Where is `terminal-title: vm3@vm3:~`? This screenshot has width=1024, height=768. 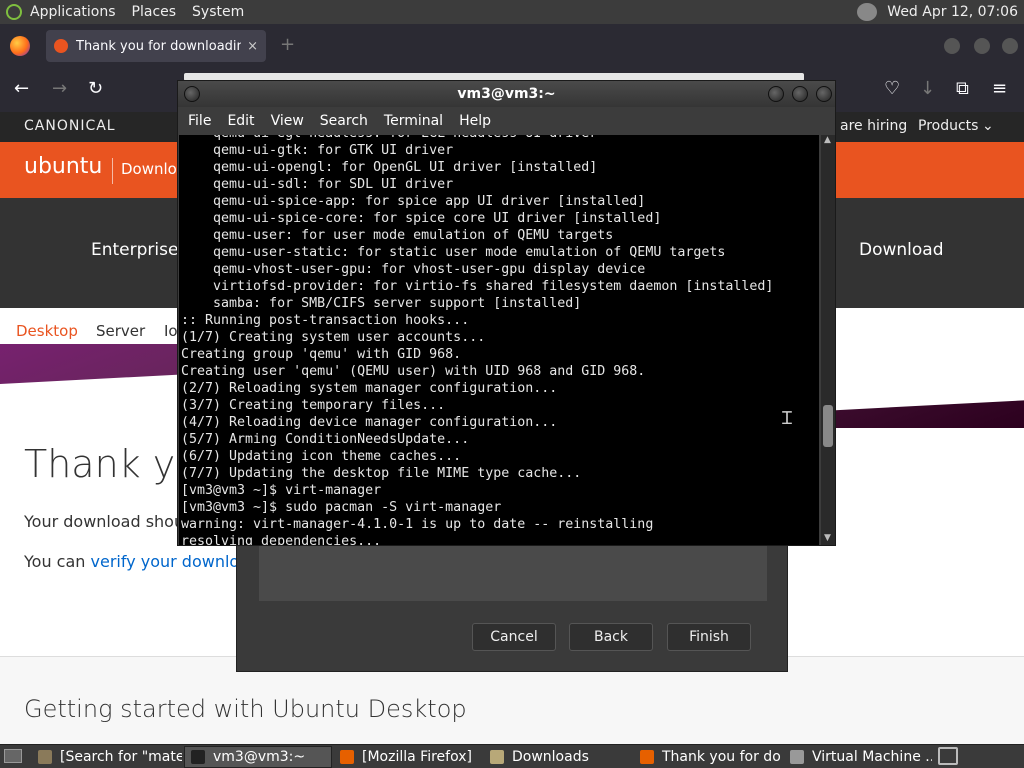 terminal-title: vm3@vm3:~ is located at coordinates (506, 94).